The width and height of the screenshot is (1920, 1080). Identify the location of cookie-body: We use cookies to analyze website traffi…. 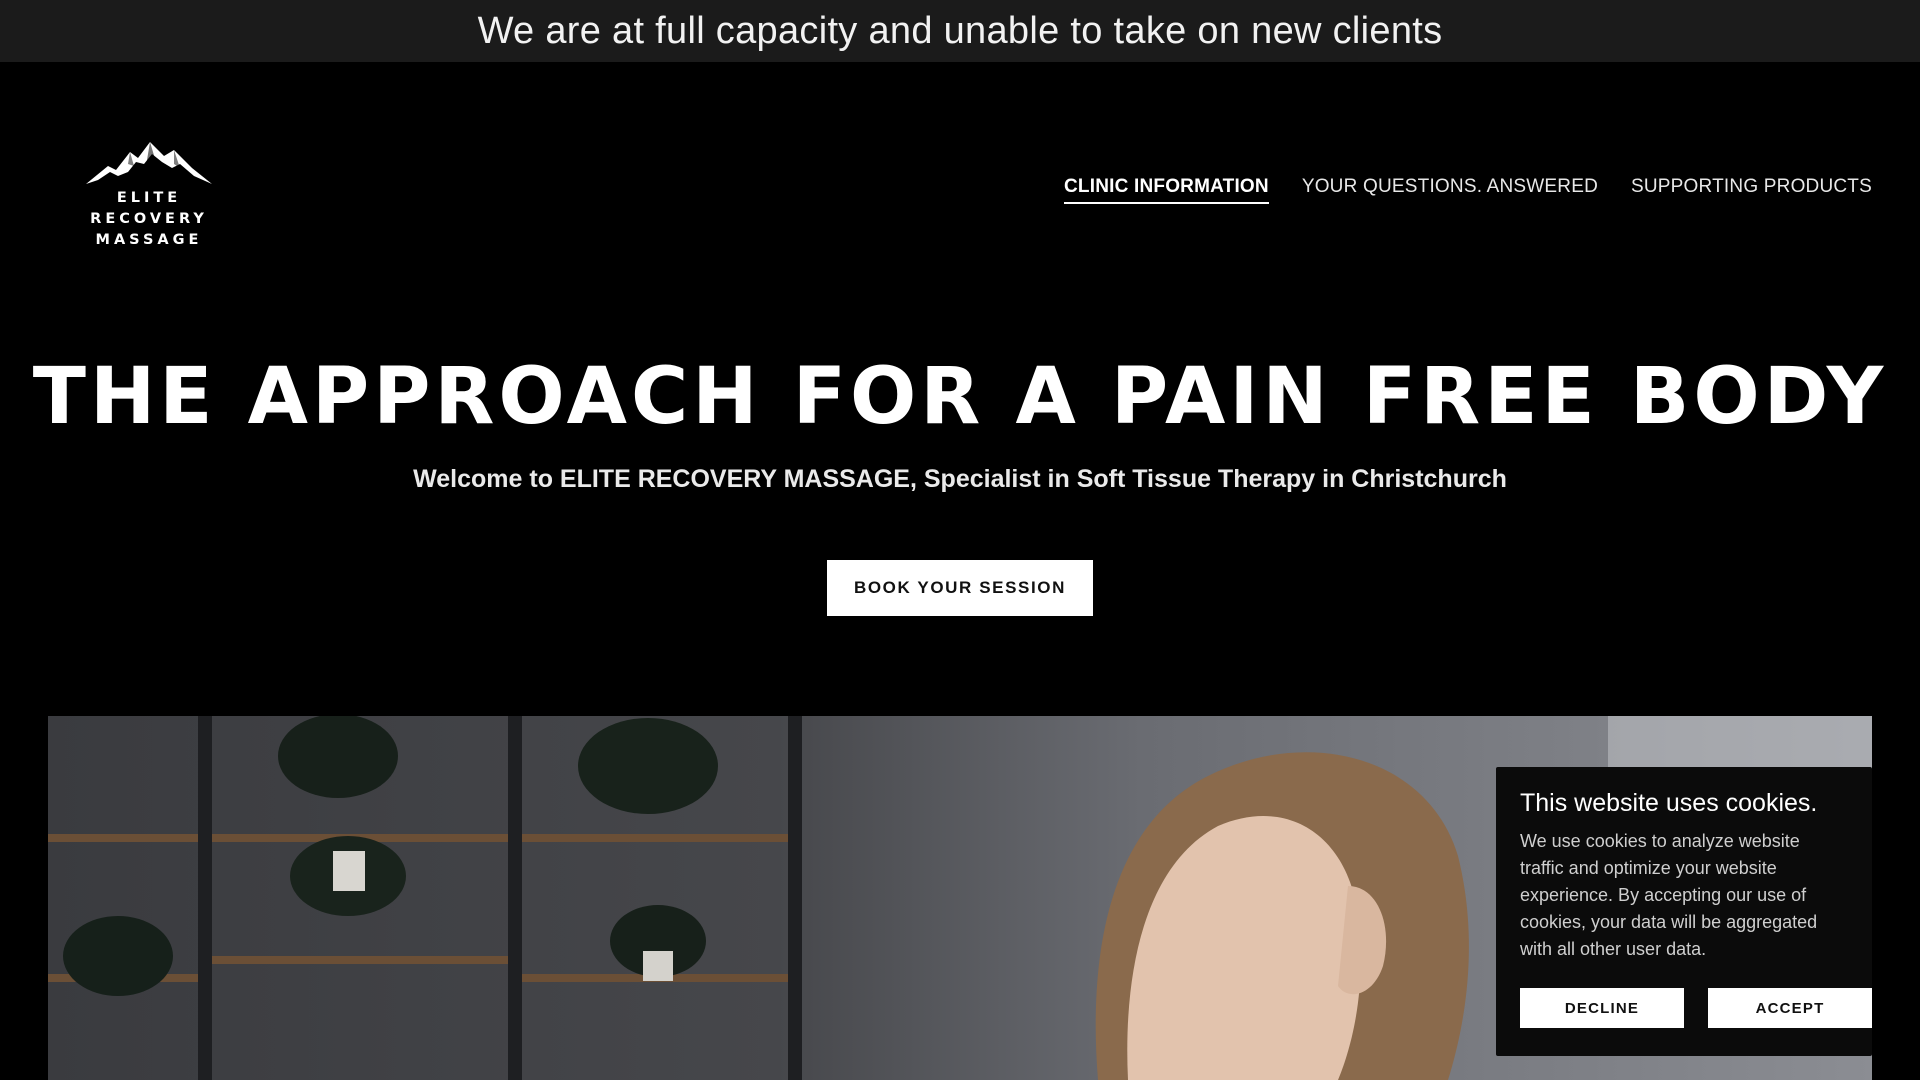
(1669, 895).